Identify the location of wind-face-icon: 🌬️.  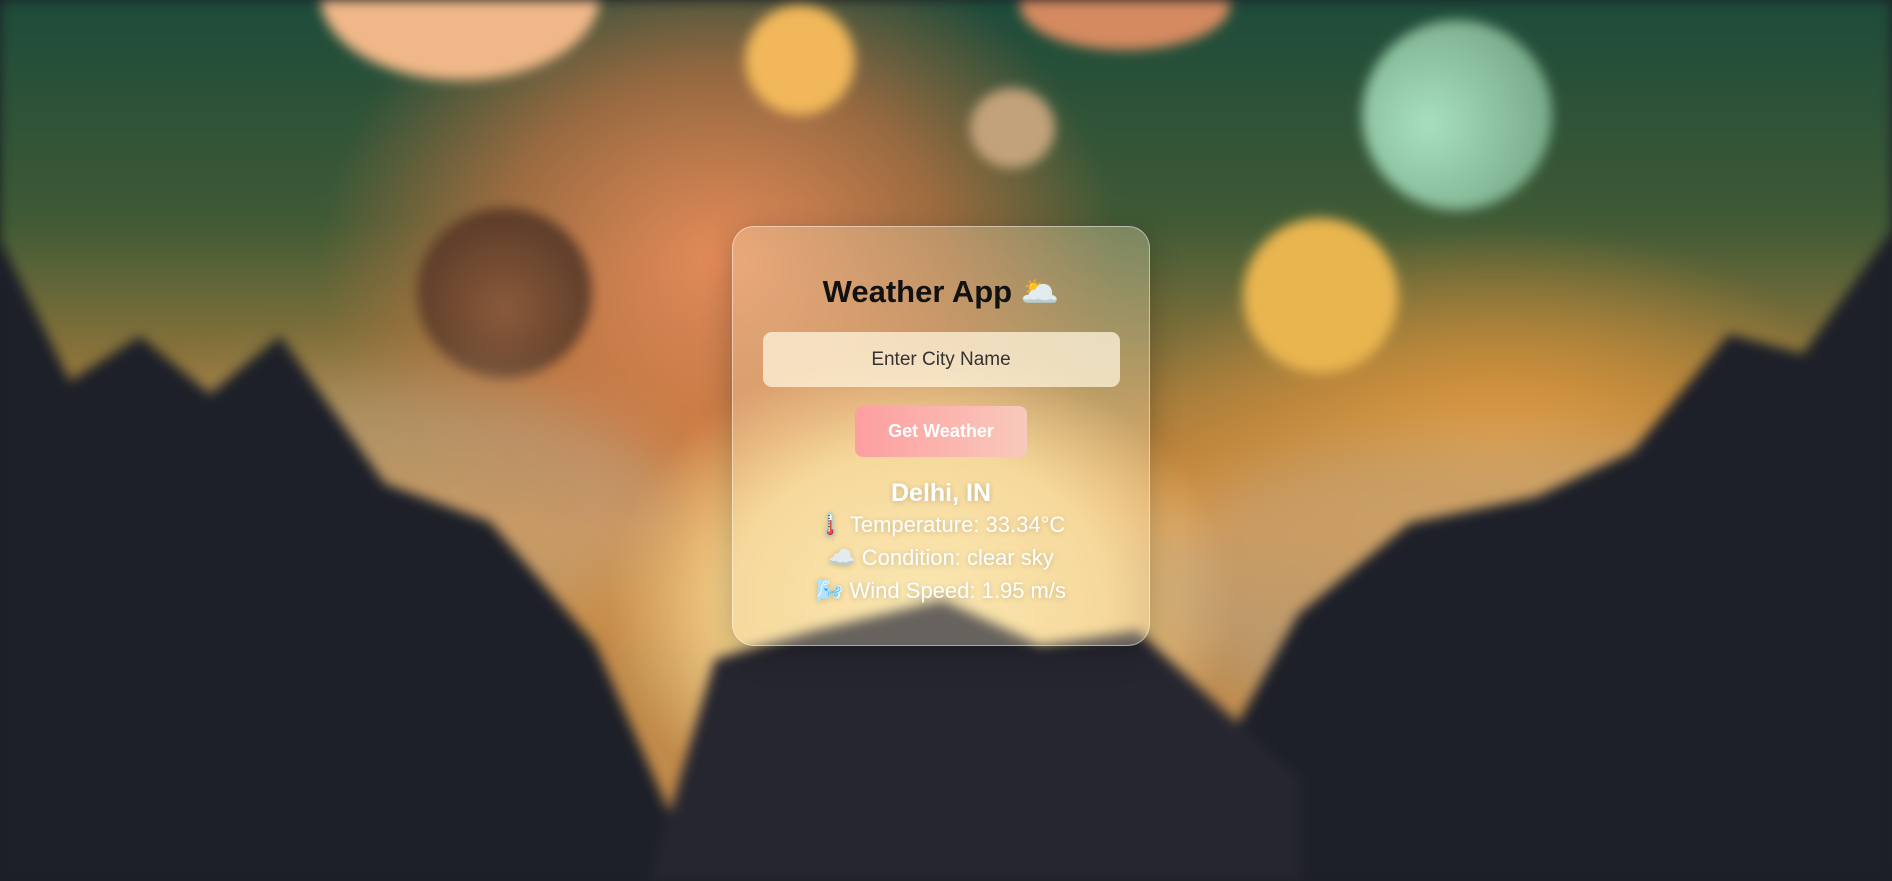
(830, 590).